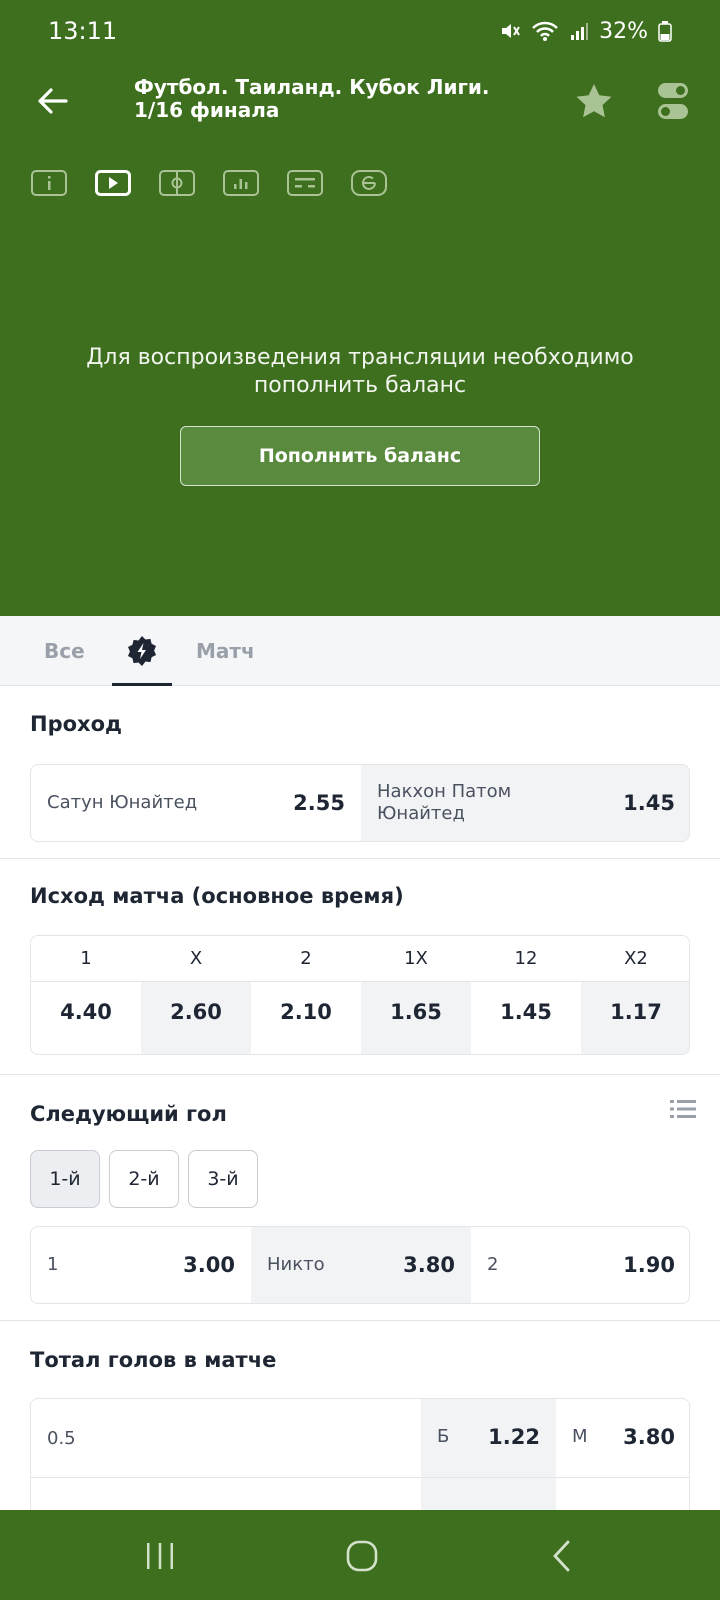 The image size is (720, 1600). I want to click on goal-option-1: 1-й, so click(65, 1179).